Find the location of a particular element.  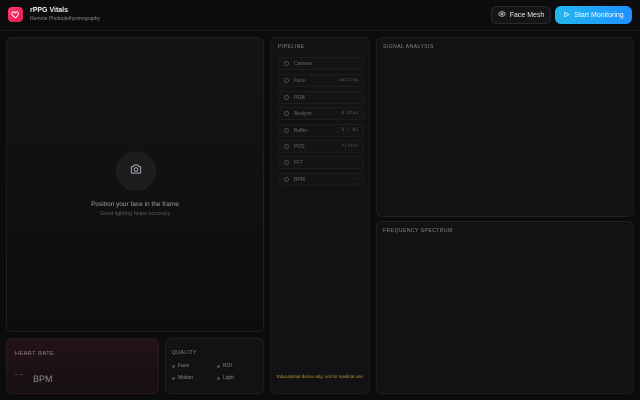

pipeline-step-name: Face is located at coordinates (300, 80).